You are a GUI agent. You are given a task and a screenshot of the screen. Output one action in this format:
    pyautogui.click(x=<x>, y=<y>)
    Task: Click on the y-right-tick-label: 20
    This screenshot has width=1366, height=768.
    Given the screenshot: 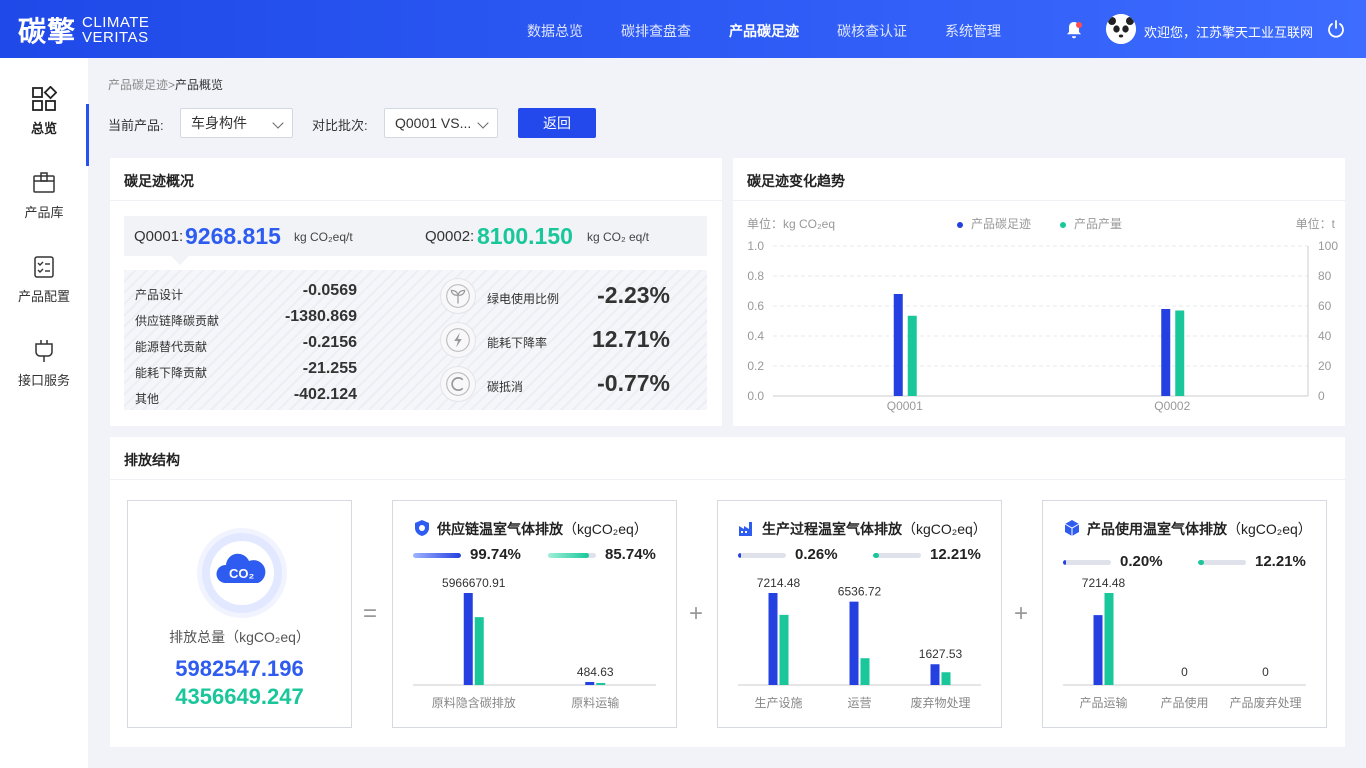 What is the action you would take?
    pyautogui.click(x=1325, y=366)
    